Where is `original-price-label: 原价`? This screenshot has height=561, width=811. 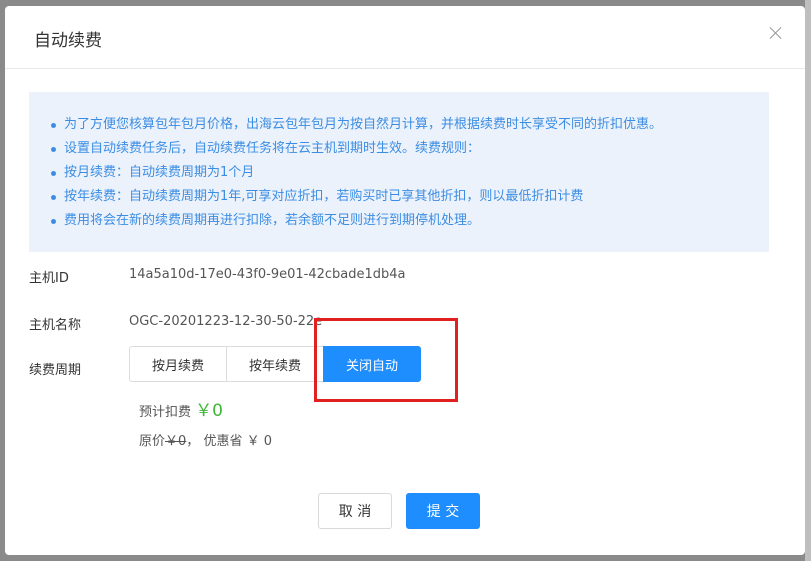 original-price-label: 原价 is located at coordinates (152, 441).